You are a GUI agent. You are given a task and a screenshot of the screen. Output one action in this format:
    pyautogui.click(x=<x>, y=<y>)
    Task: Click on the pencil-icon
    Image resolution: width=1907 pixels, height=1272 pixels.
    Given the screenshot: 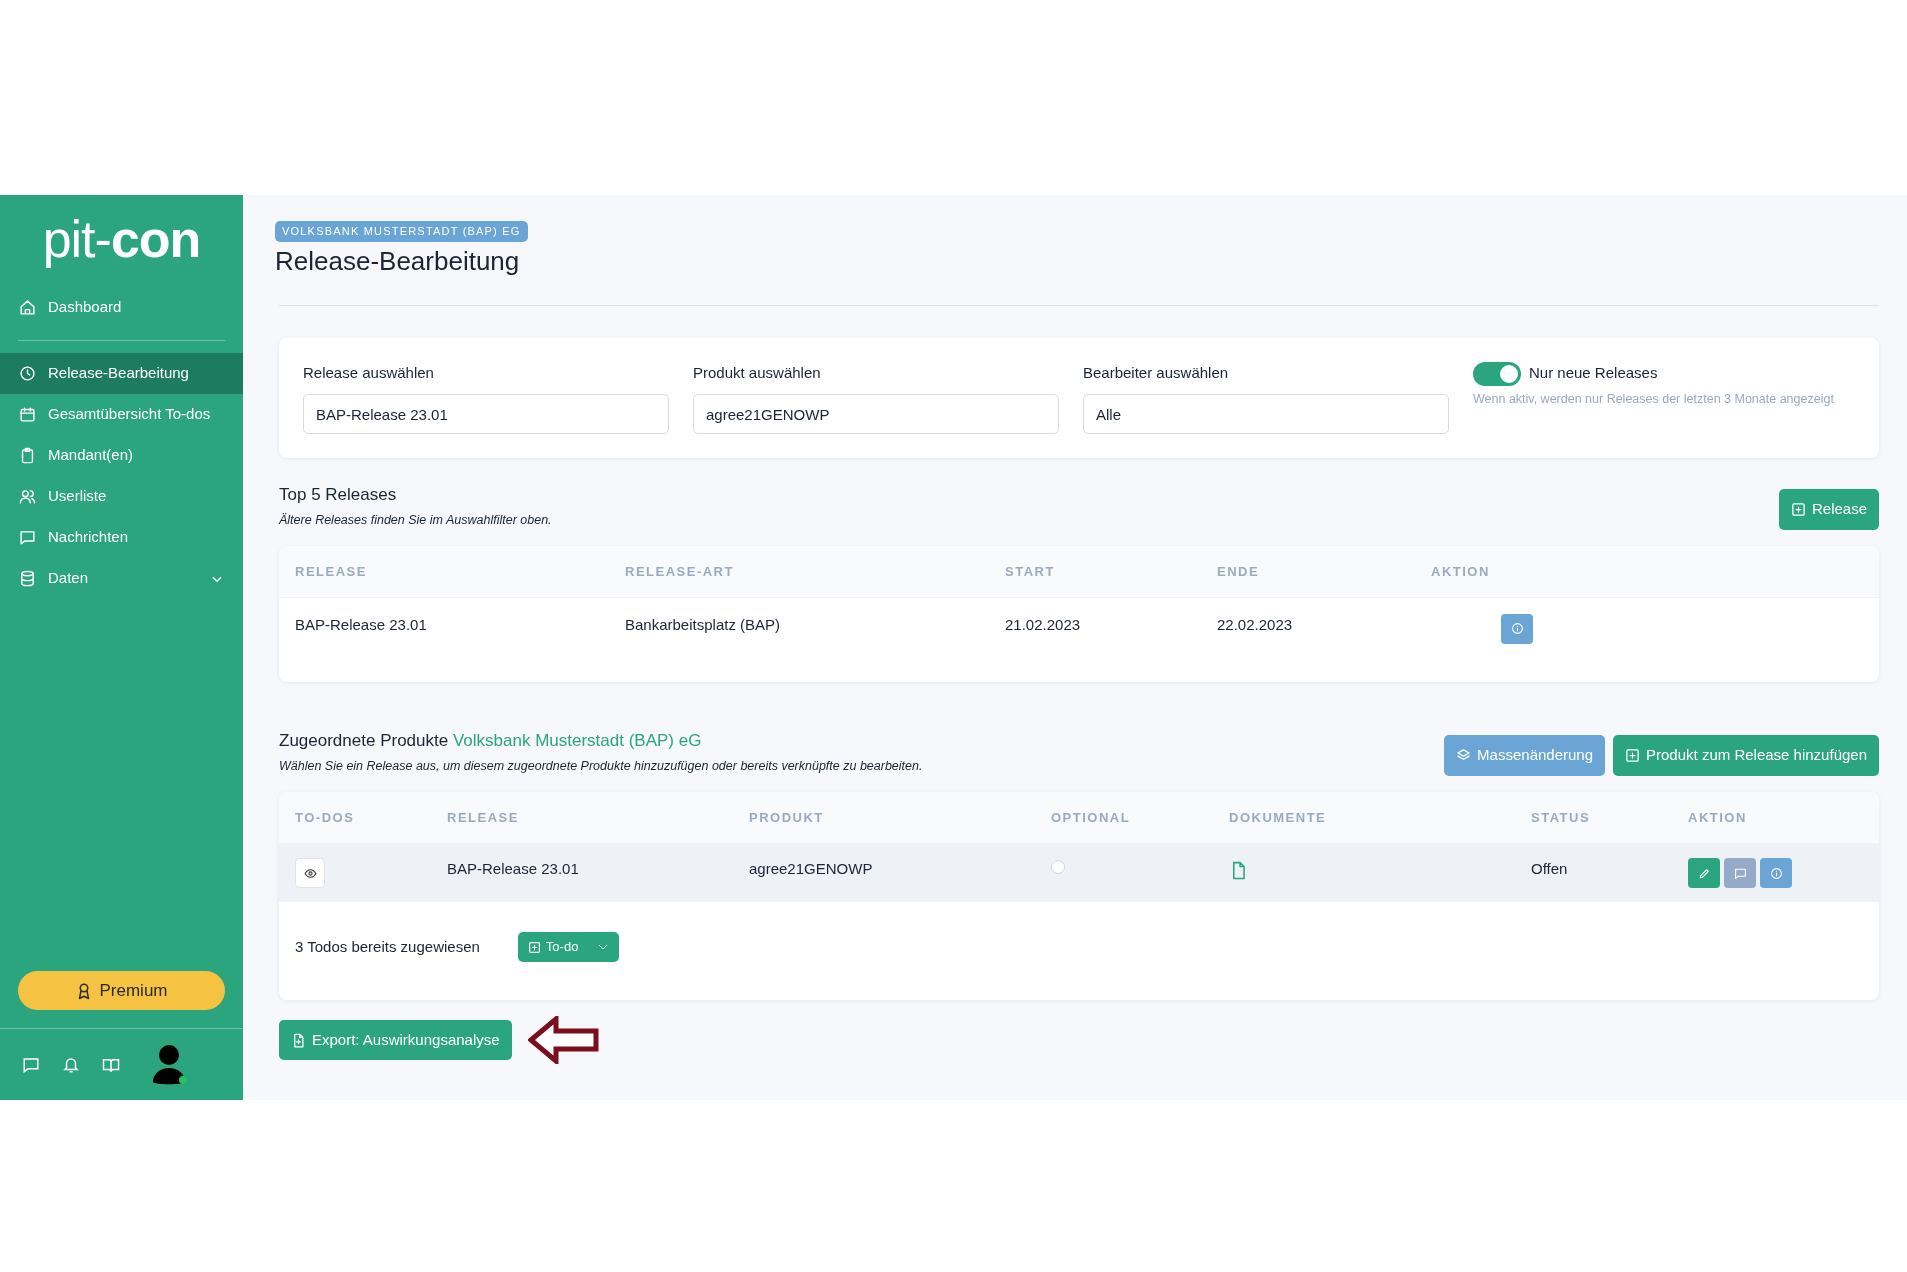 What is the action you would take?
    pyautogui.click(x=1704, y=873)
    